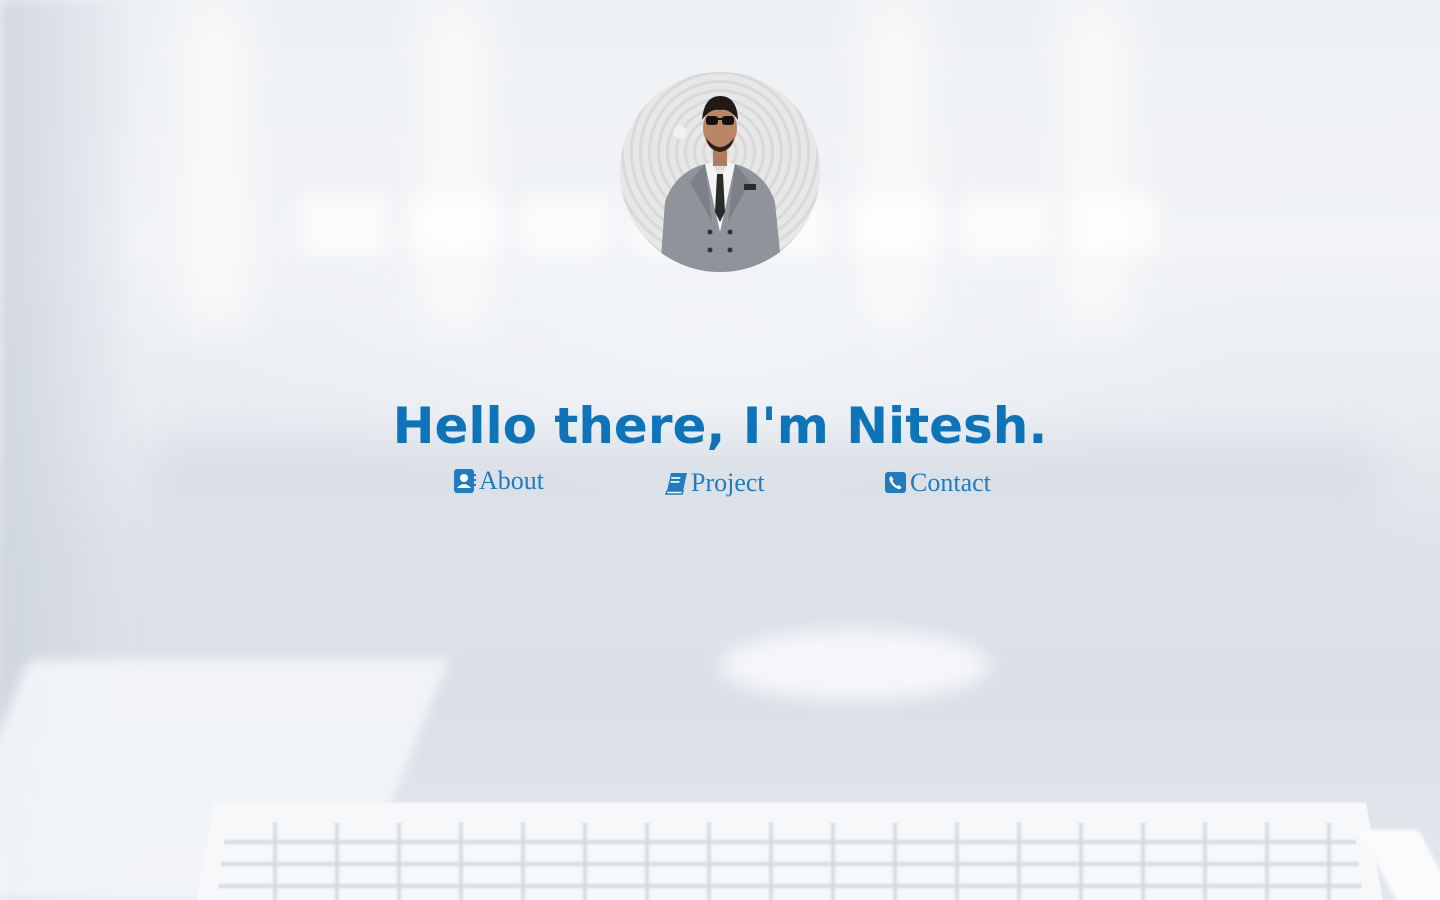 This screenshot has height=900, width=1440. I want to click on contact-card-icon, so click(465, 481).